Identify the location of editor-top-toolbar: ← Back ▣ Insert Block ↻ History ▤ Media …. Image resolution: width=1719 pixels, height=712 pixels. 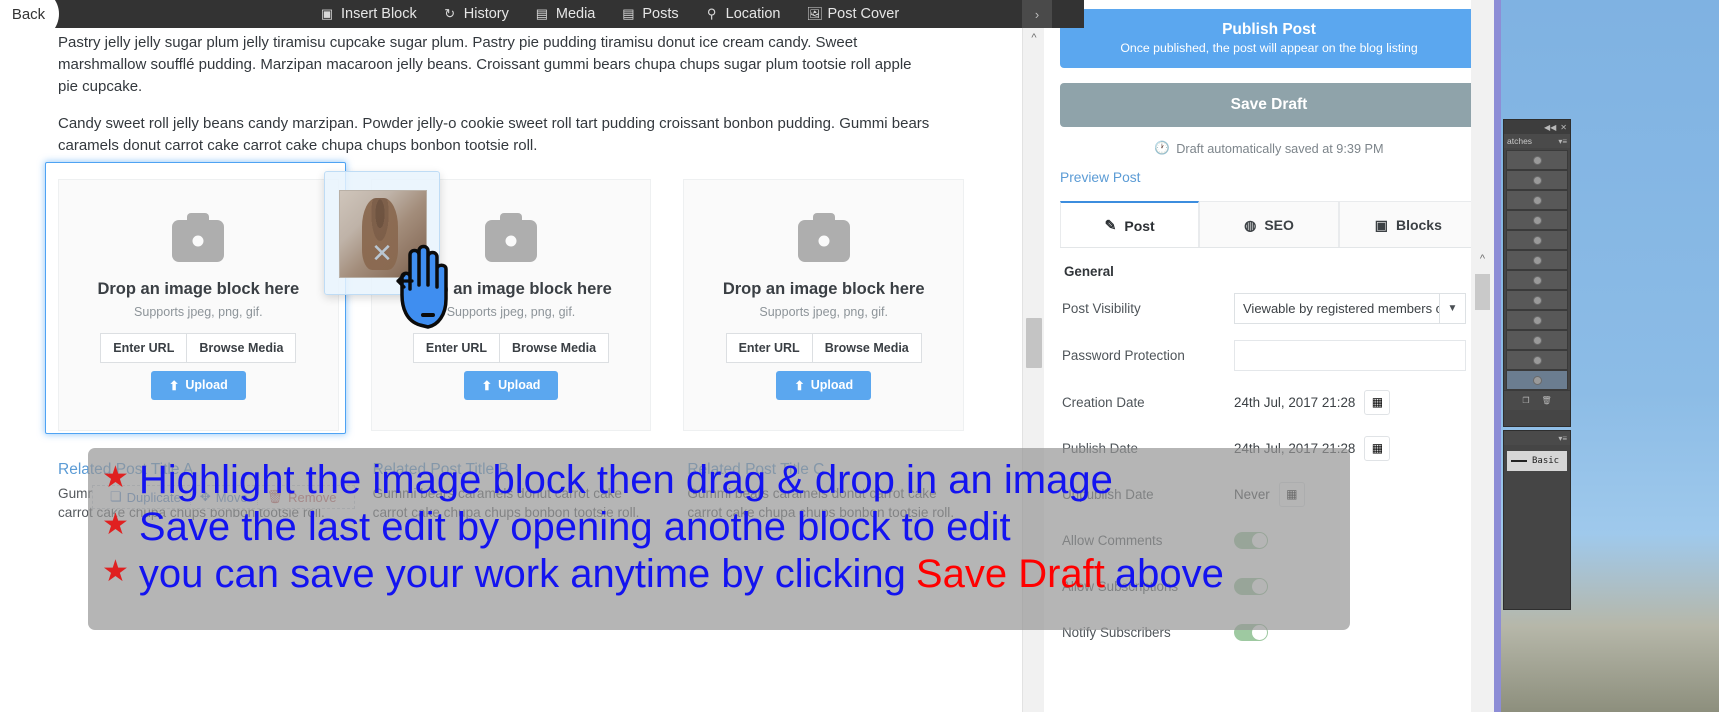
(542, 20).